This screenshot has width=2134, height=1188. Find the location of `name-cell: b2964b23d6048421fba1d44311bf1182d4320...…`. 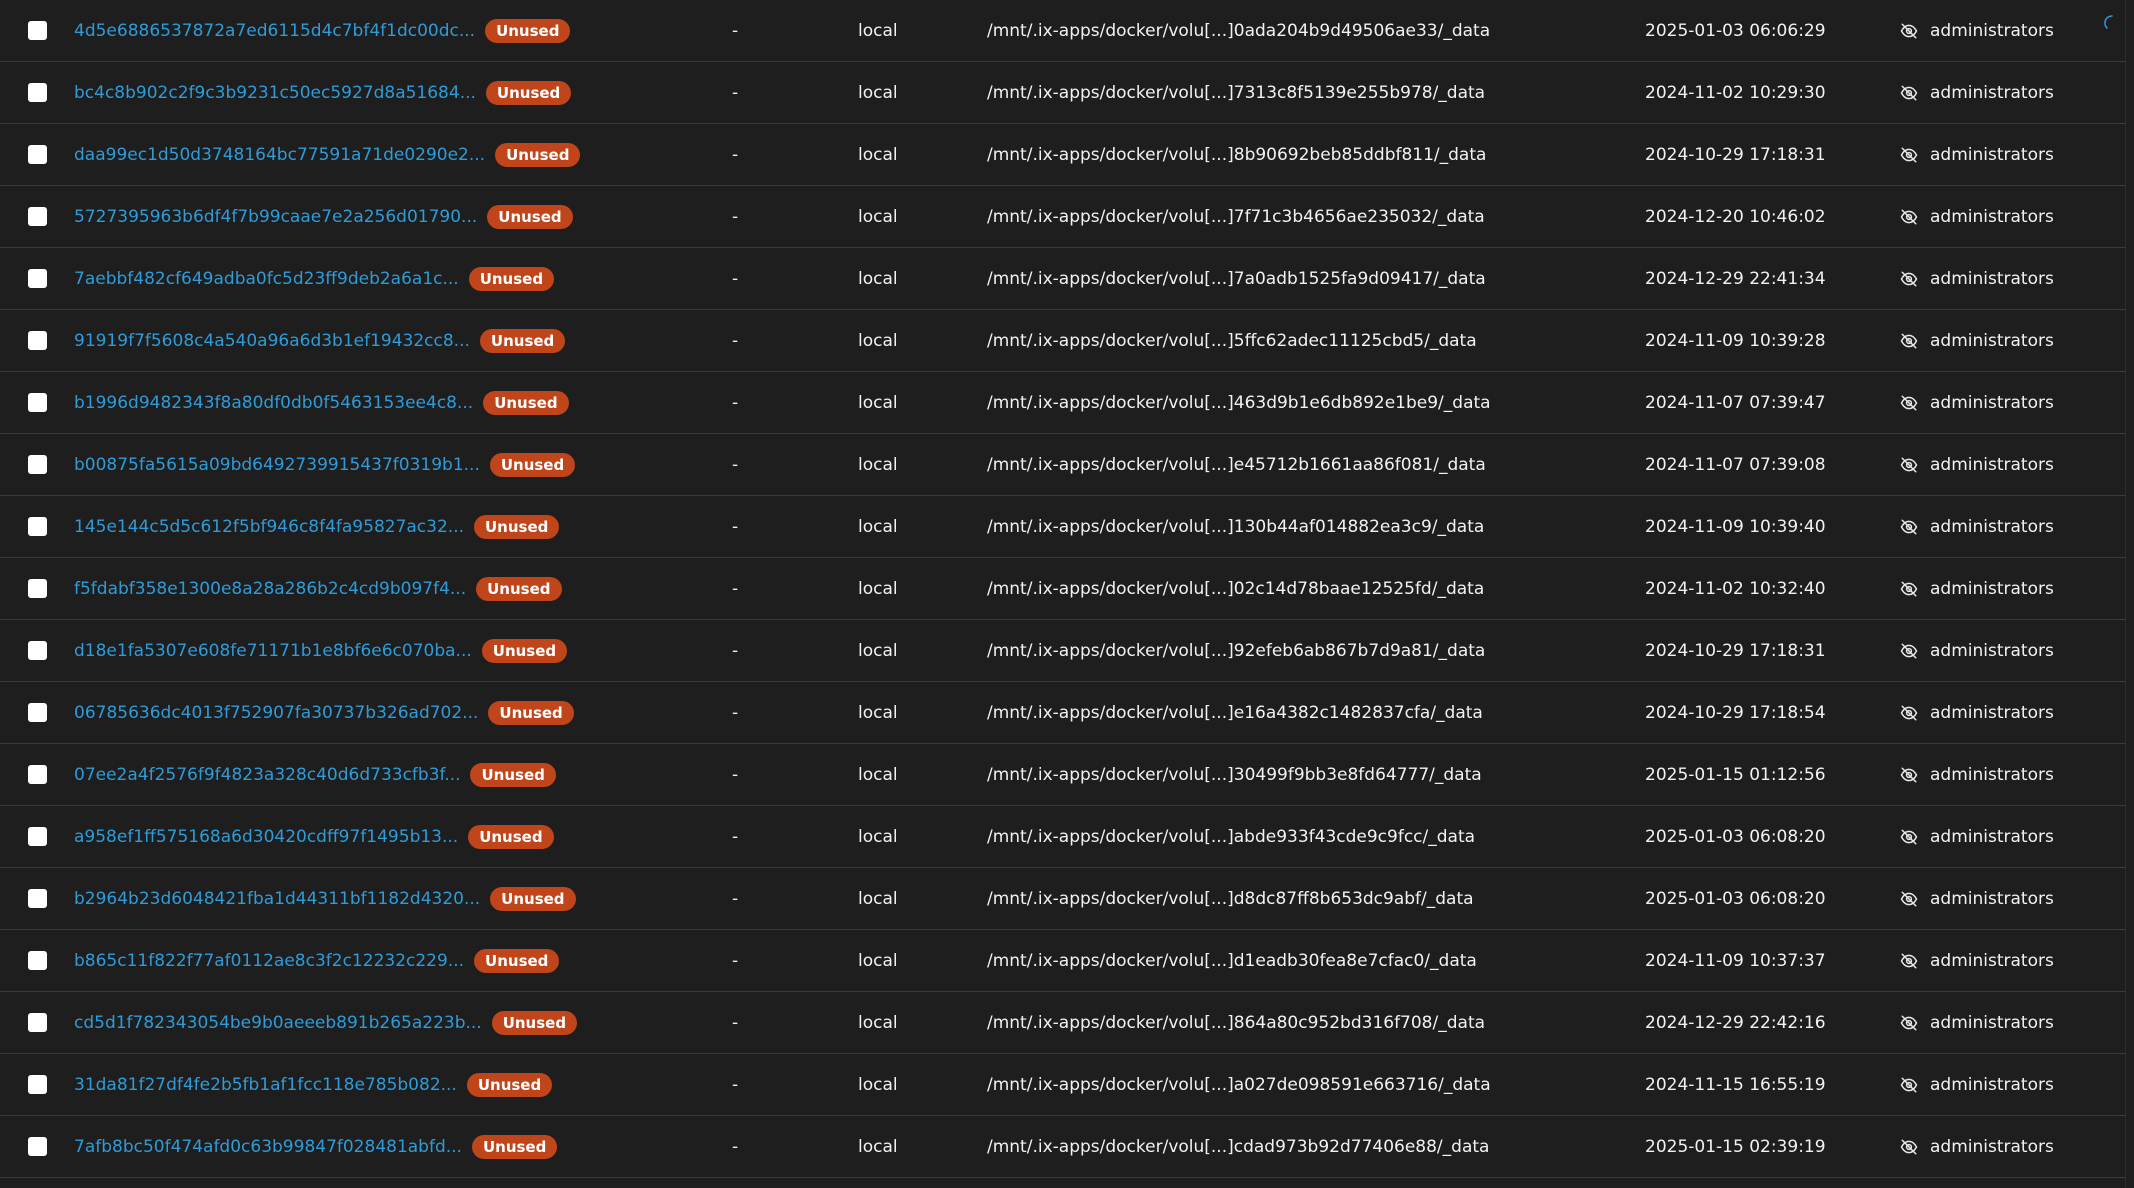

name-cell: b2964b23d6048421fba1d44311bf1182d4320...… is located at coordinates (325, 899).